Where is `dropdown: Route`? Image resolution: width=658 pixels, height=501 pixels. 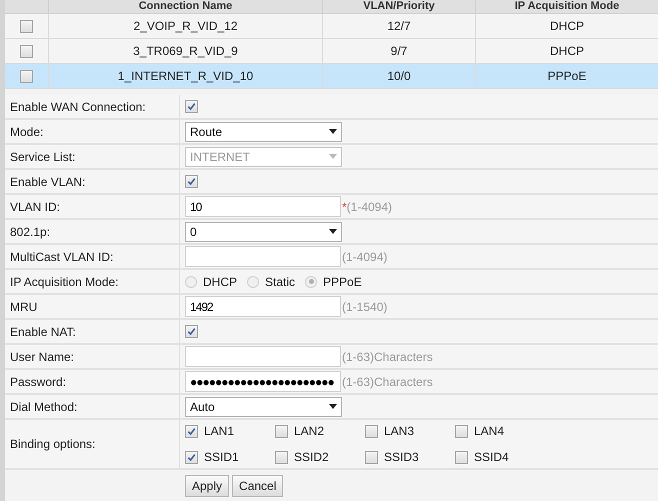
dropdown: Route is located at coordinates (263, 132).